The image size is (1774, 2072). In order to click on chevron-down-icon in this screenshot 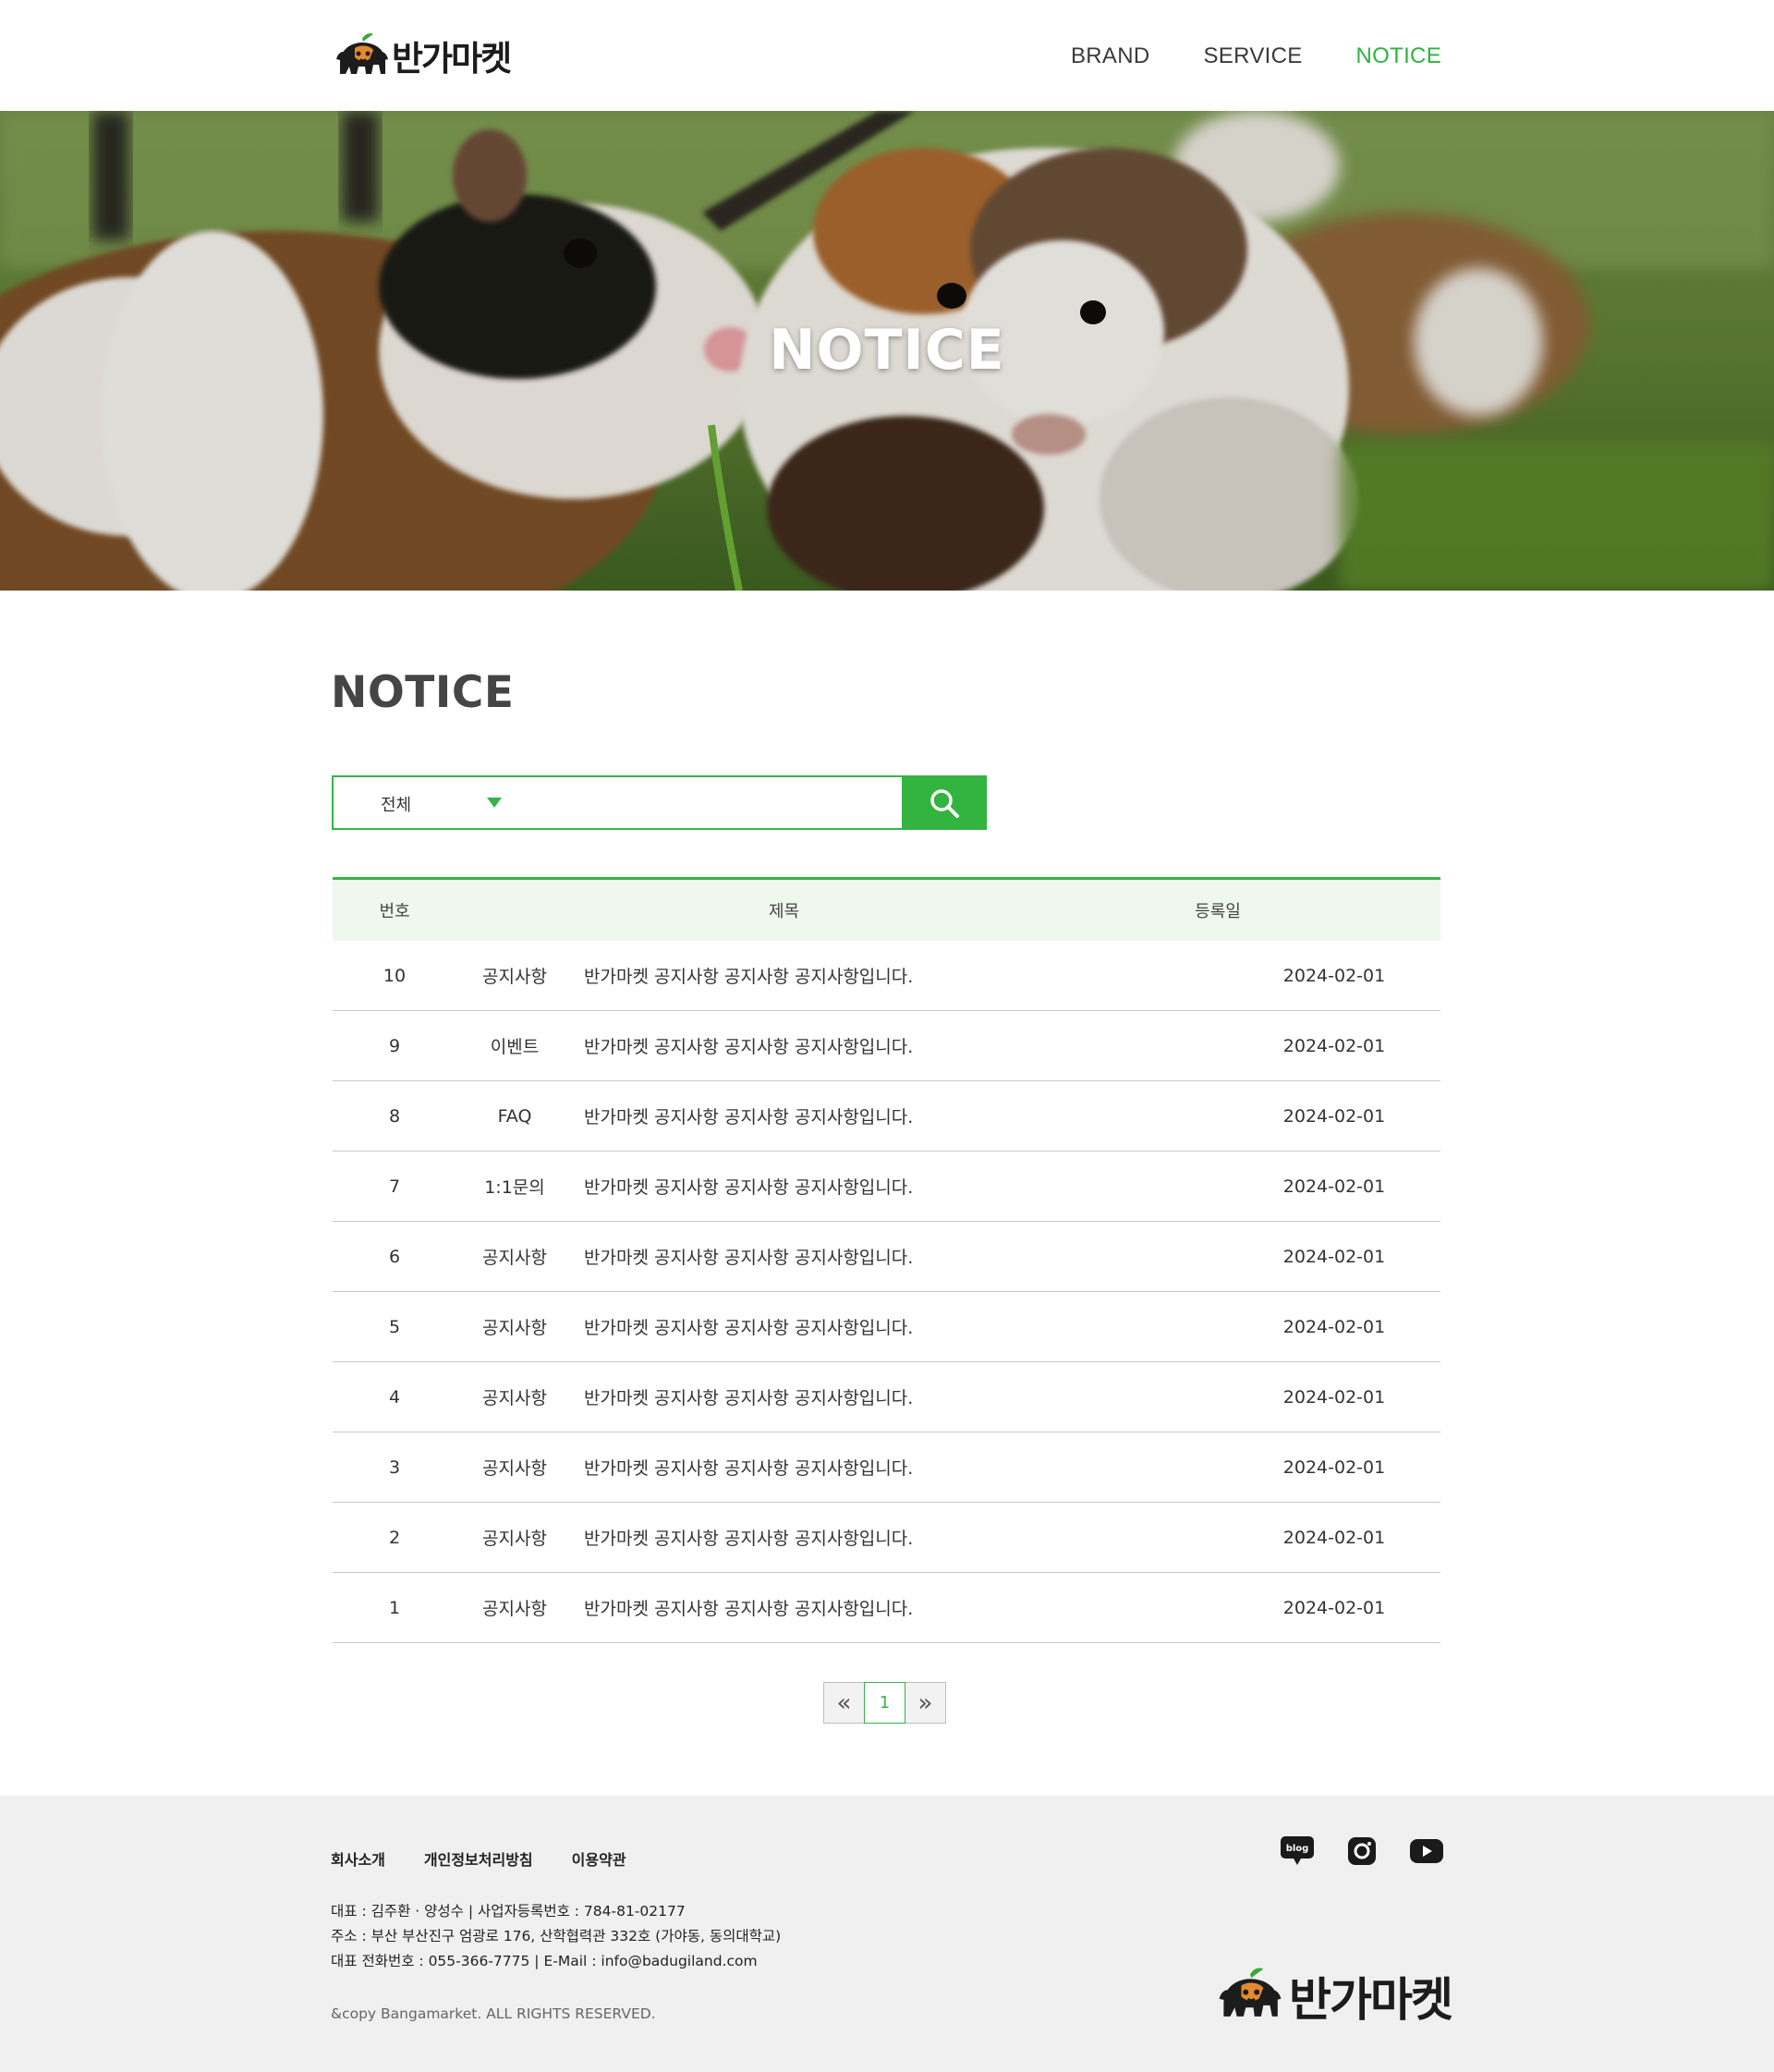, I will do `click(494, 803)`.